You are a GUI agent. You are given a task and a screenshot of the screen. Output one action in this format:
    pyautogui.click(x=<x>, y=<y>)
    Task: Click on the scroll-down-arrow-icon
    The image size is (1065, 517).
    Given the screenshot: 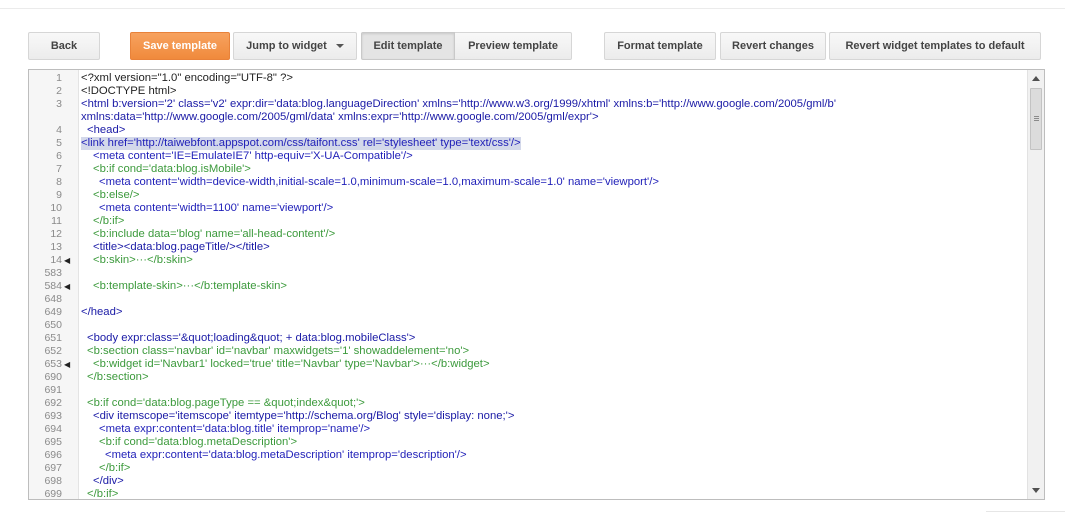 What is the action you would take?
    pyautogui.click(x=1036, y=490)
    